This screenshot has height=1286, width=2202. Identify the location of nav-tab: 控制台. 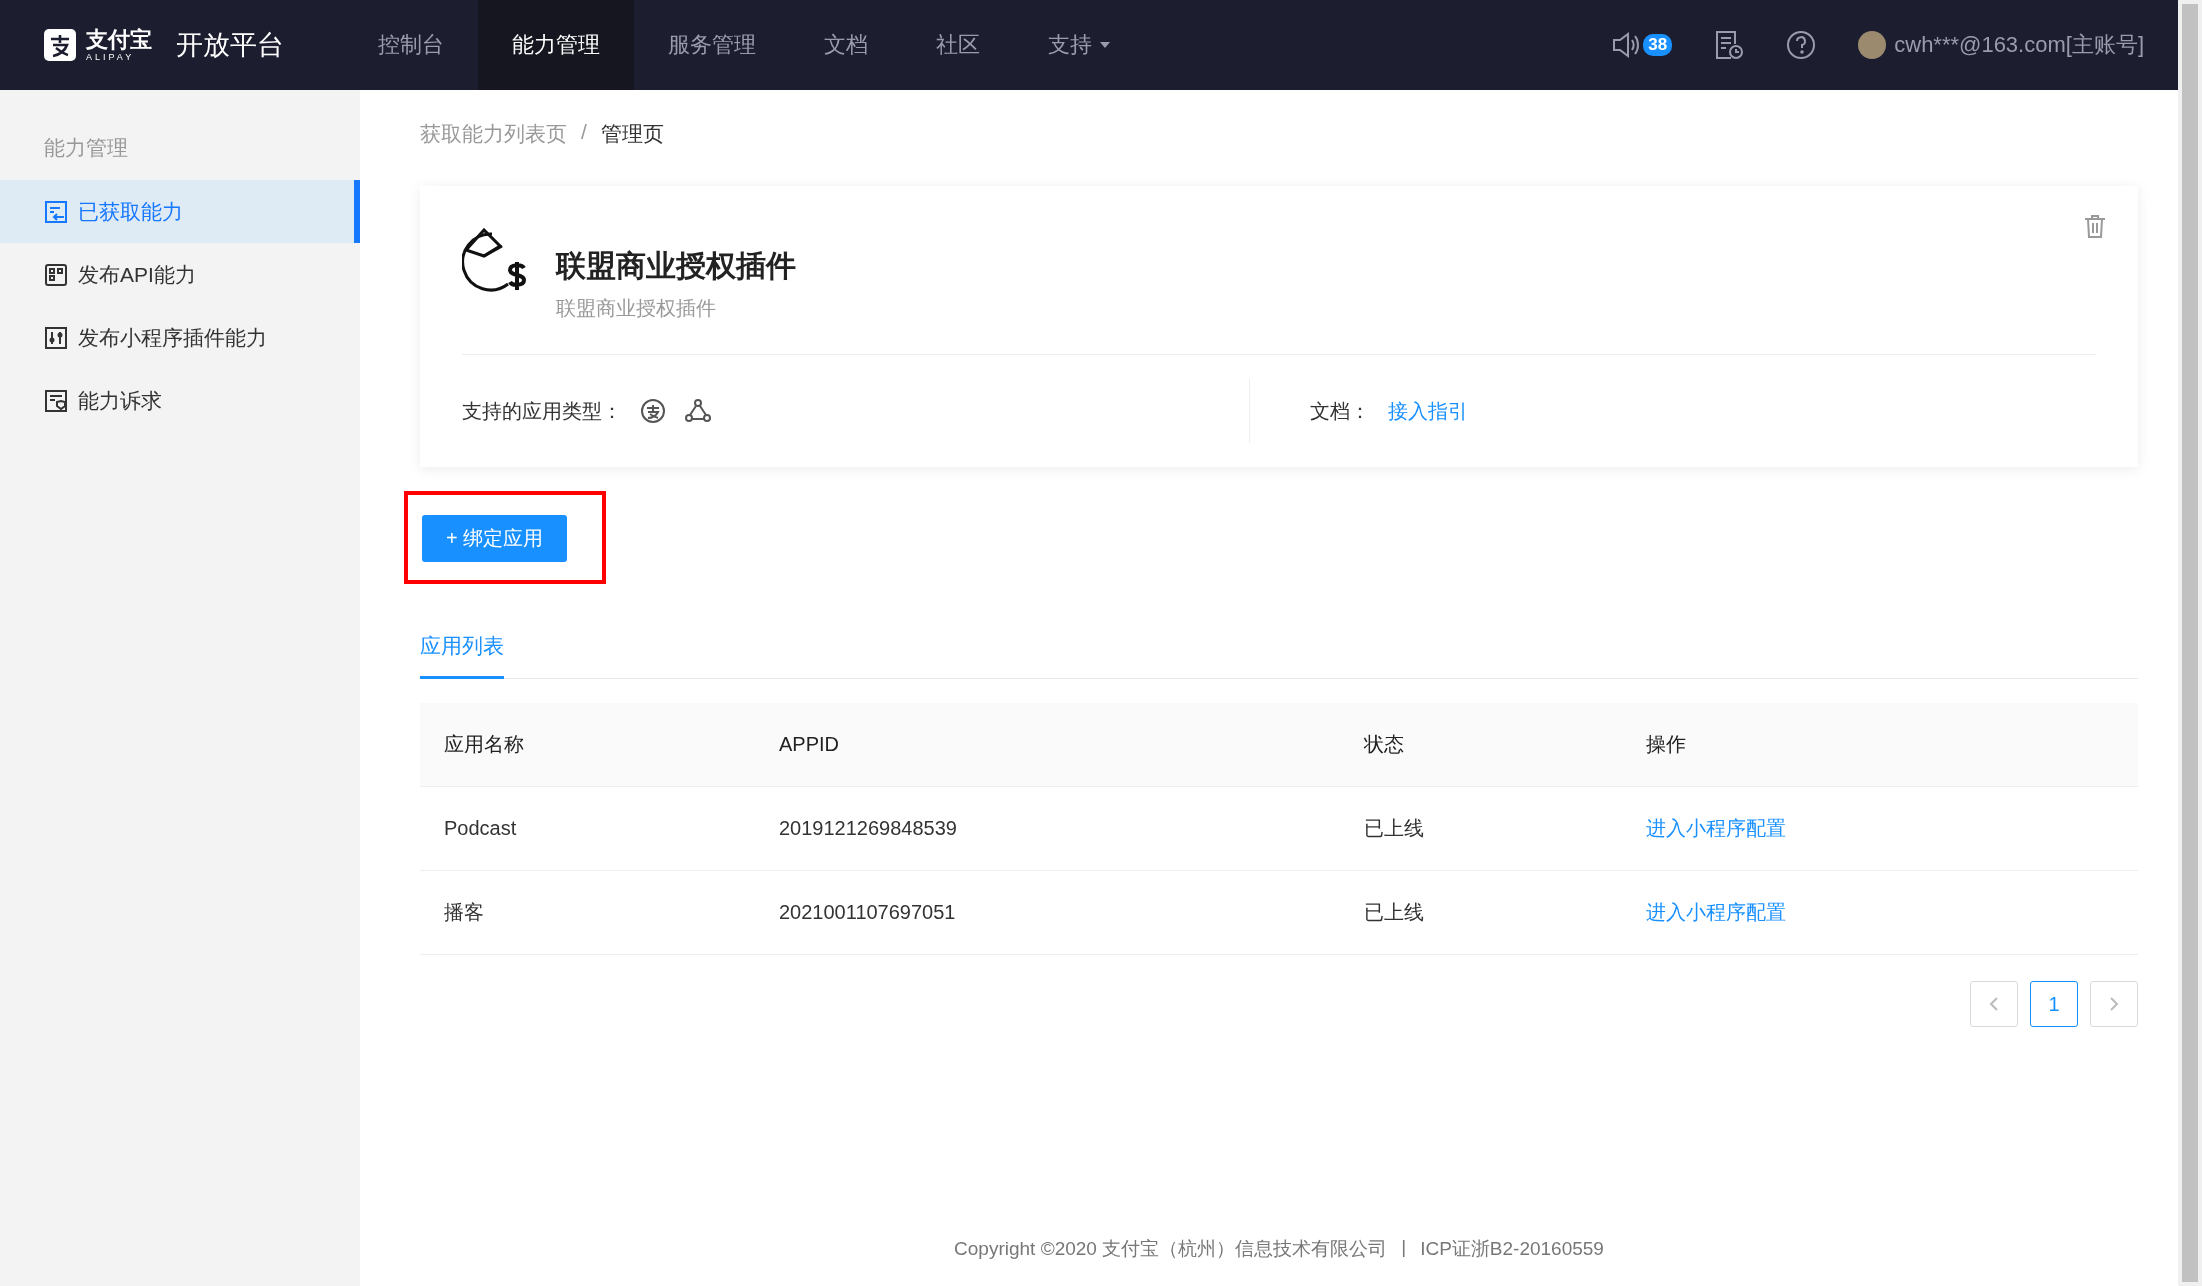
(411, 45).